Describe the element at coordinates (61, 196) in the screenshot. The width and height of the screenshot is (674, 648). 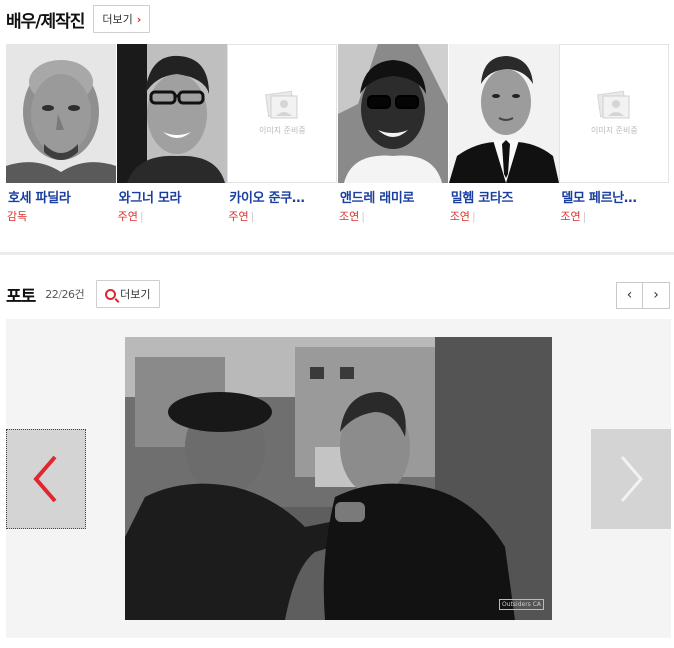
I see `cast-name: 호세 파딜라` at that location.